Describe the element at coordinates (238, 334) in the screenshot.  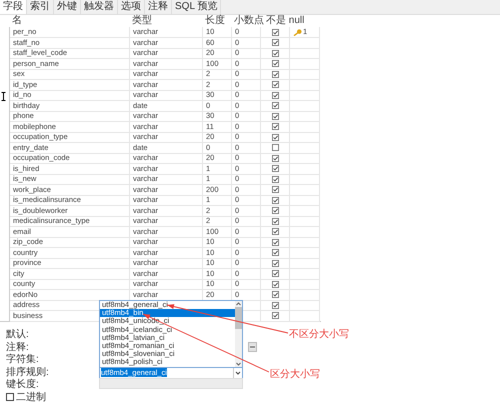
I see `scrollbar` at that location.